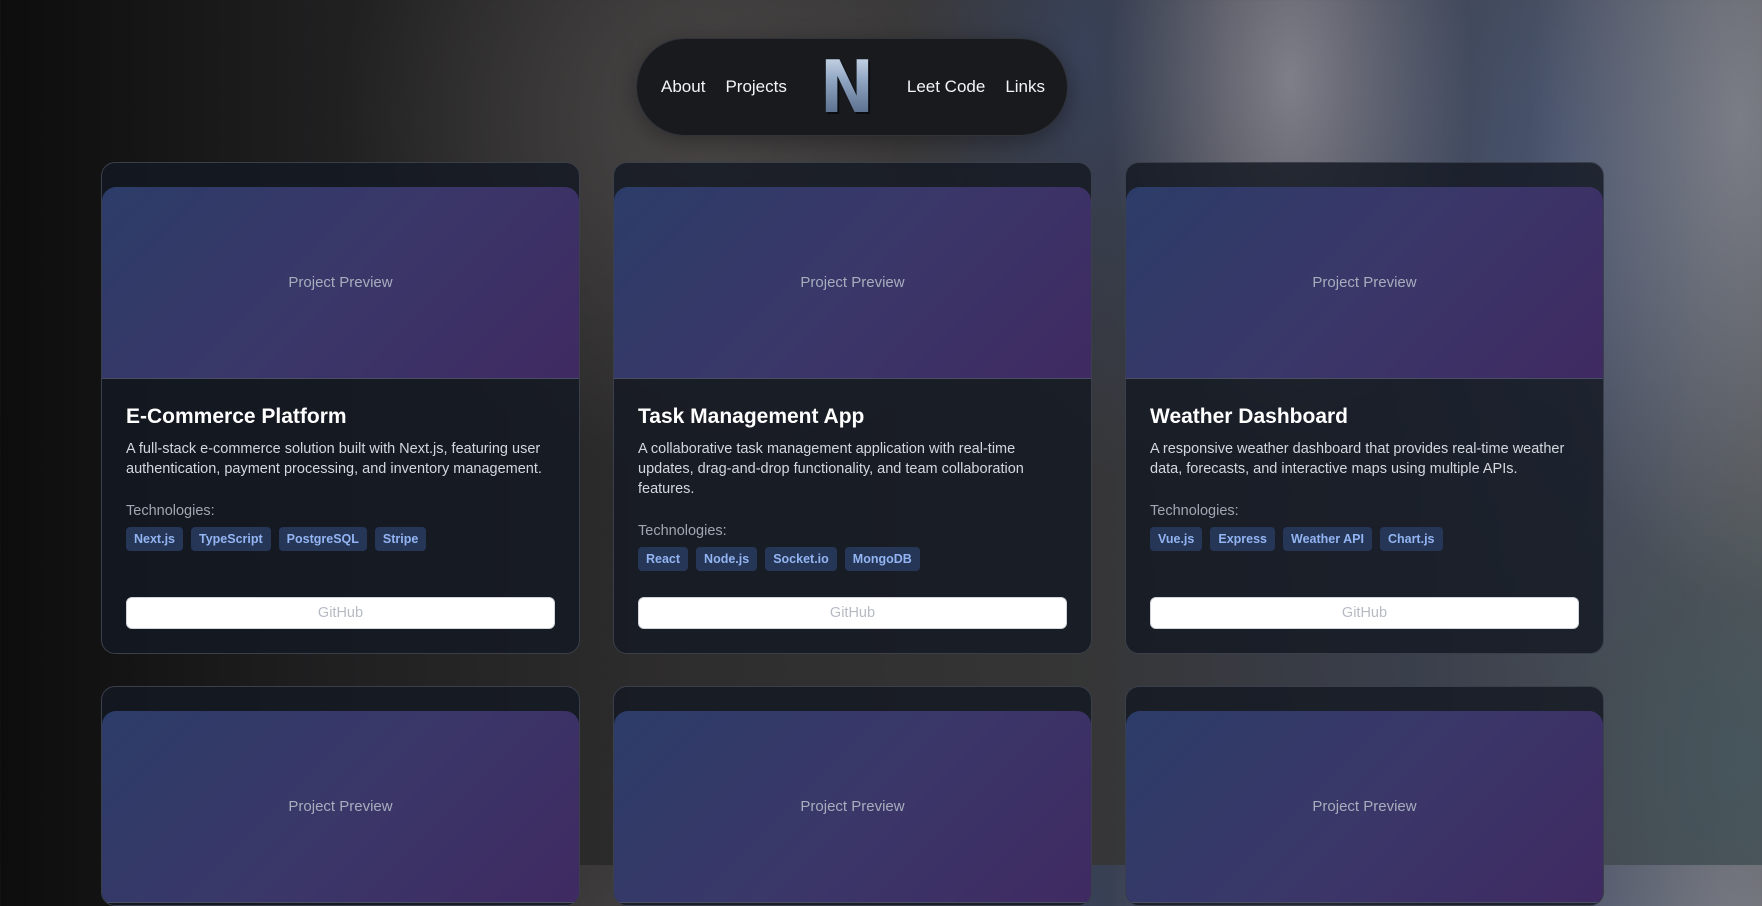  Describe the element at coordinates (882, 559) in the screenshot. I see `tech-tag: MongoDB` at that location.